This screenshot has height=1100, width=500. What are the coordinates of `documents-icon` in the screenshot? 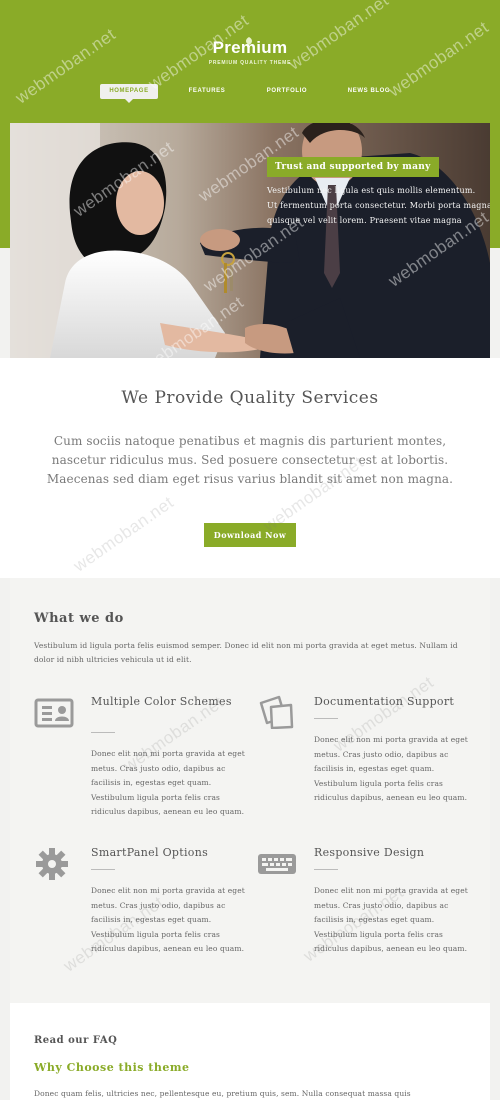 It's located at (276, 712).